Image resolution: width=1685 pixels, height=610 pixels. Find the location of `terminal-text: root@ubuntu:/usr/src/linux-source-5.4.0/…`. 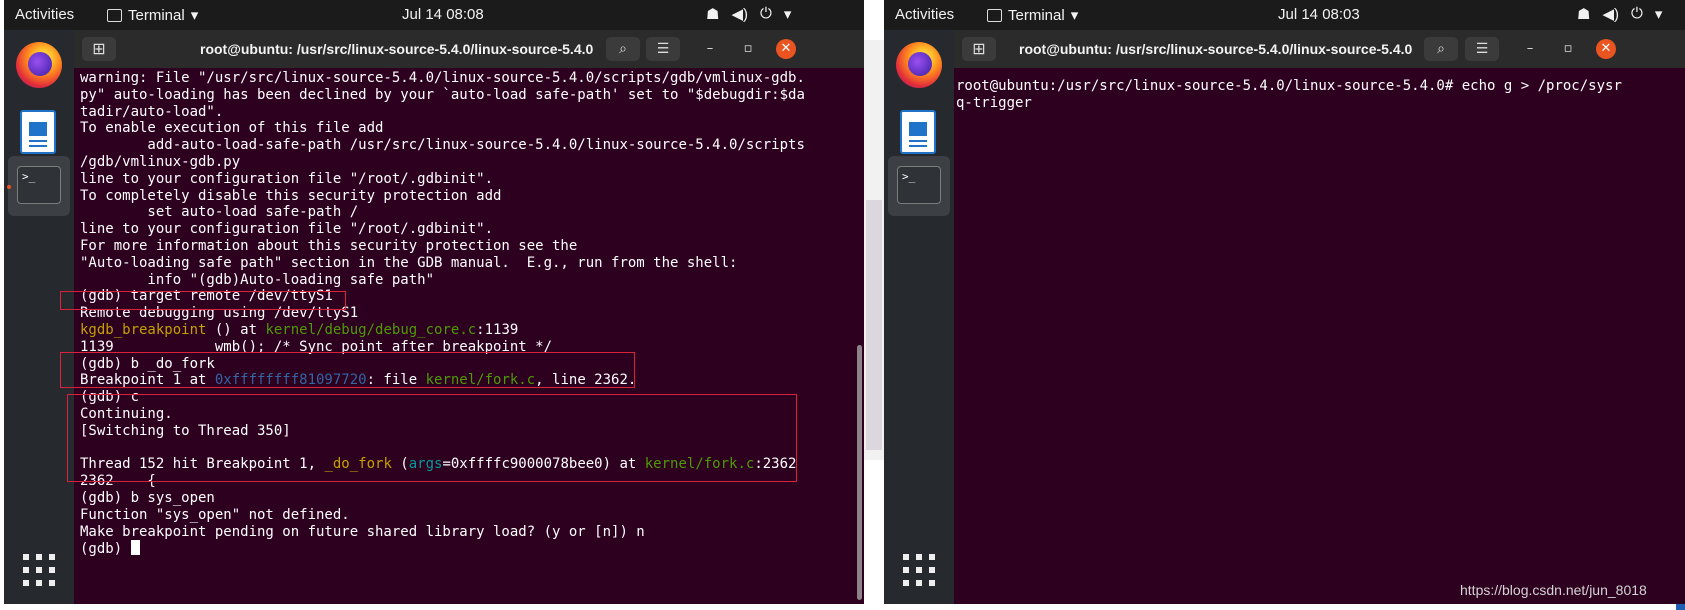

terminal-text: root@ubuntu:/usr/src/linux-source-5.4.0/… is located at coordinates (1289, 86).